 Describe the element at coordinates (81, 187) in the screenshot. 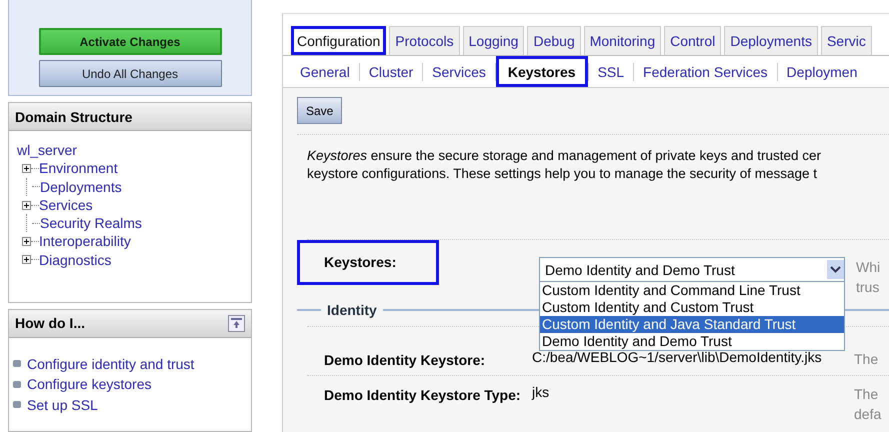

I see `tree-item: Deployments` at that location.